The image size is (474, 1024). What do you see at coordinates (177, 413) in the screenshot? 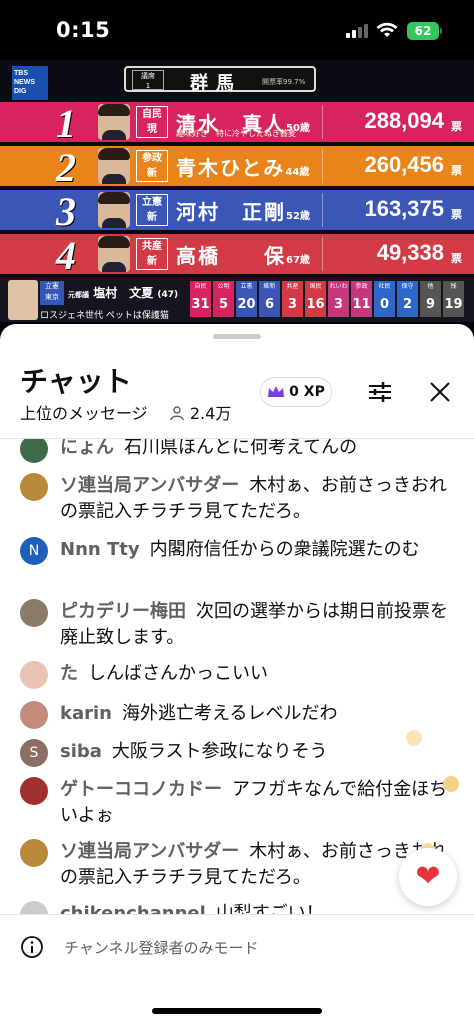
I see `person-icon` at bounding box center [177, 413].